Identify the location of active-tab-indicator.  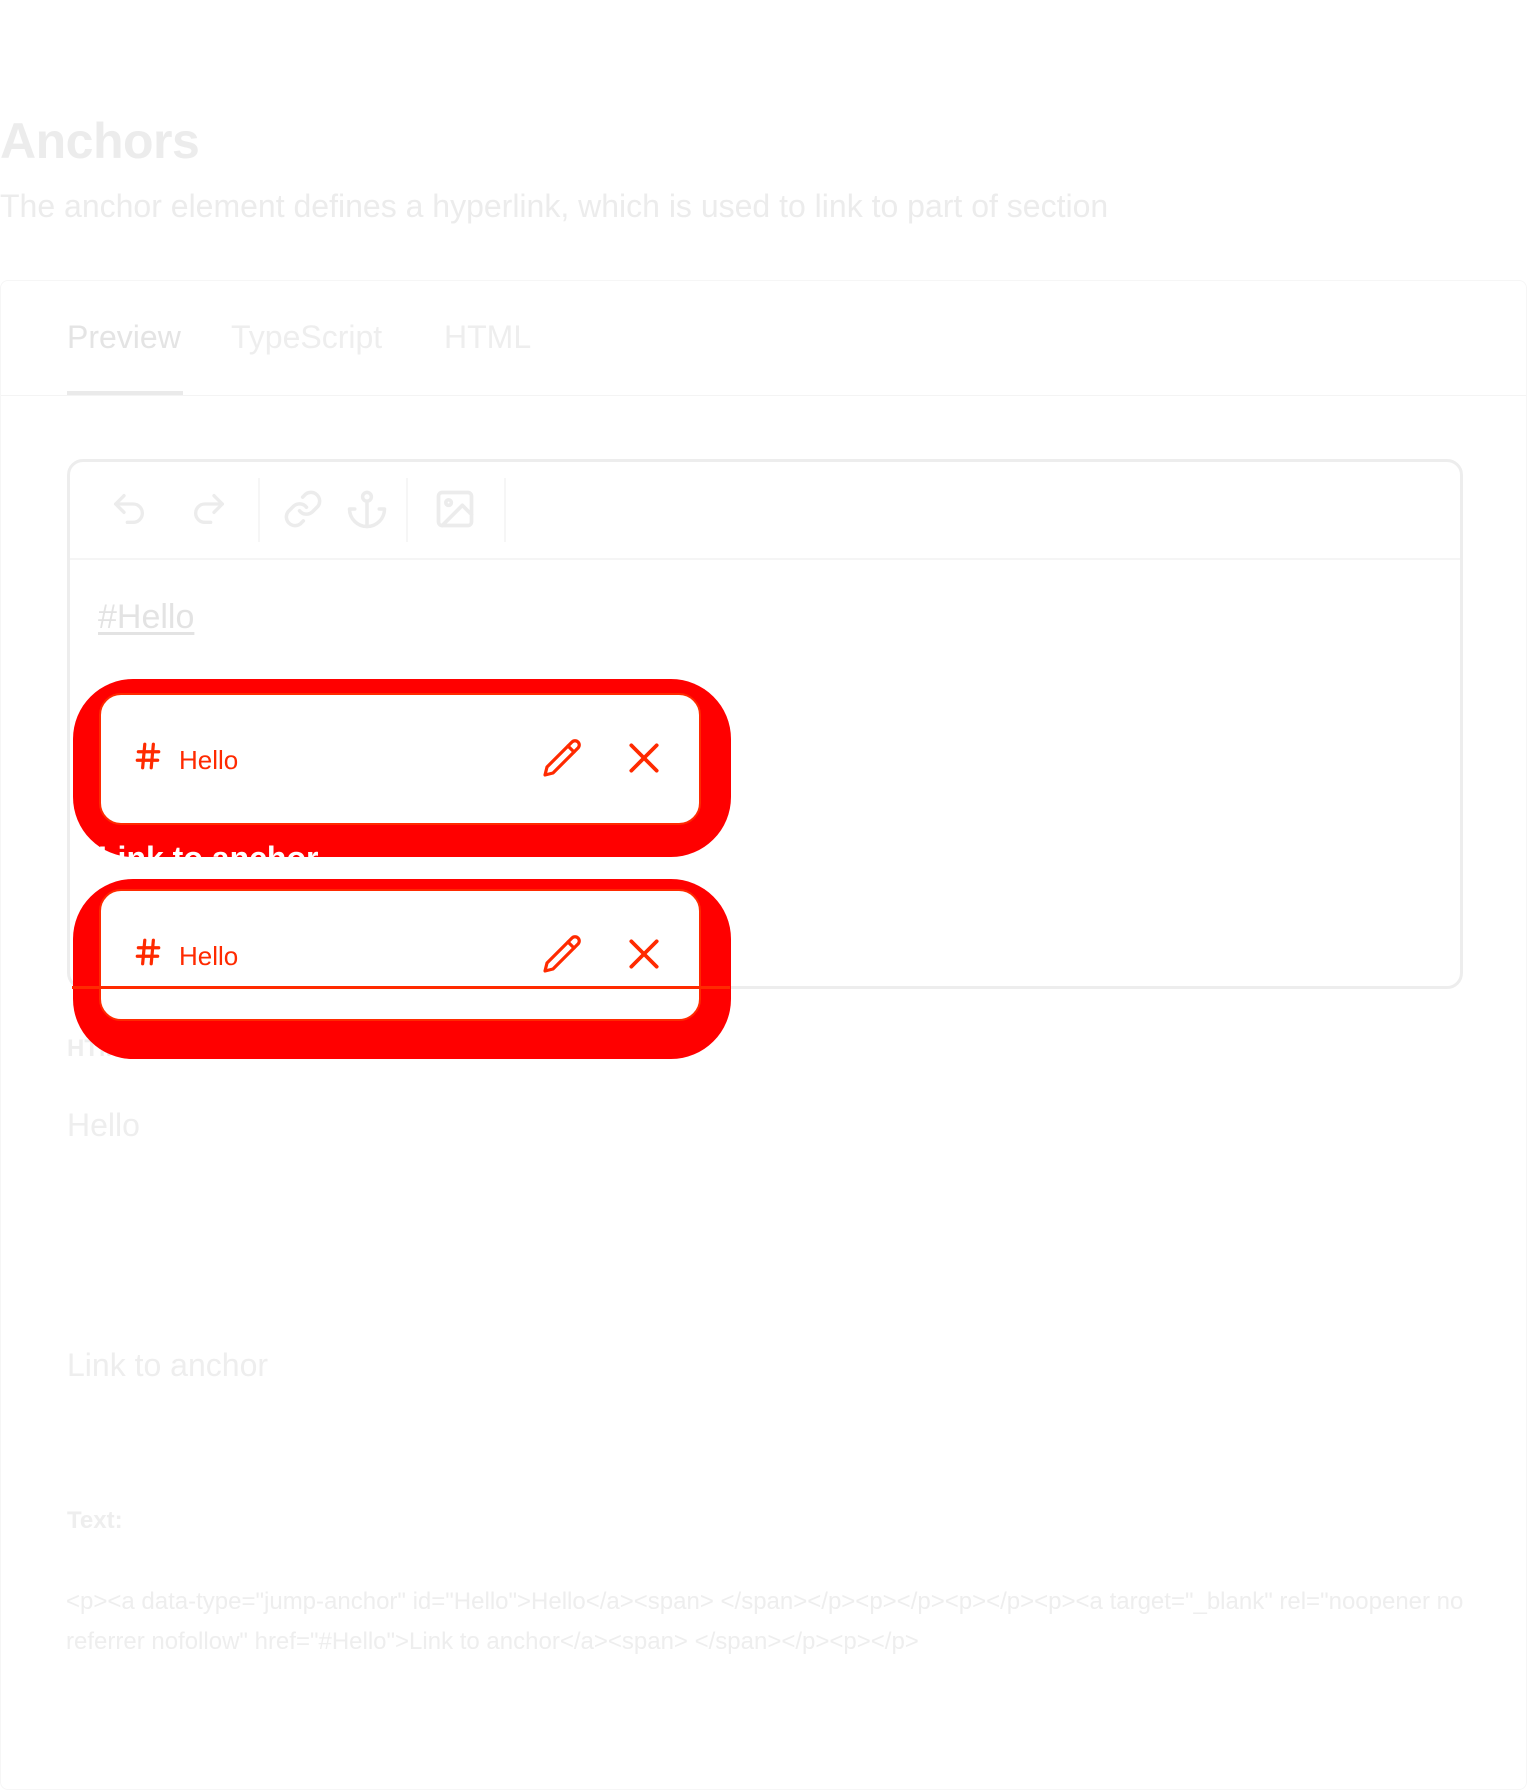
(125, 393).